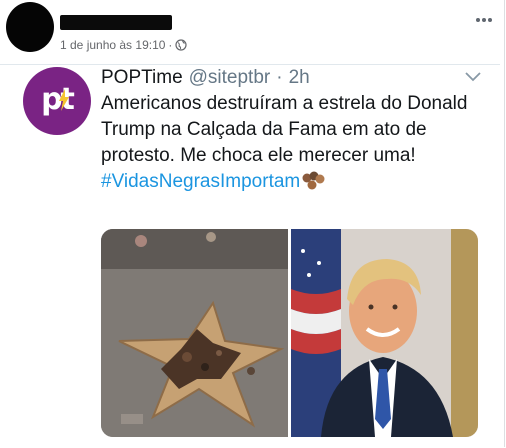 Image resolution: width=506 pixels, height=448 pixels. Describe the element at coordinates (299, 78) in the screenshot. I see `tweet-time: 2h` at that location.